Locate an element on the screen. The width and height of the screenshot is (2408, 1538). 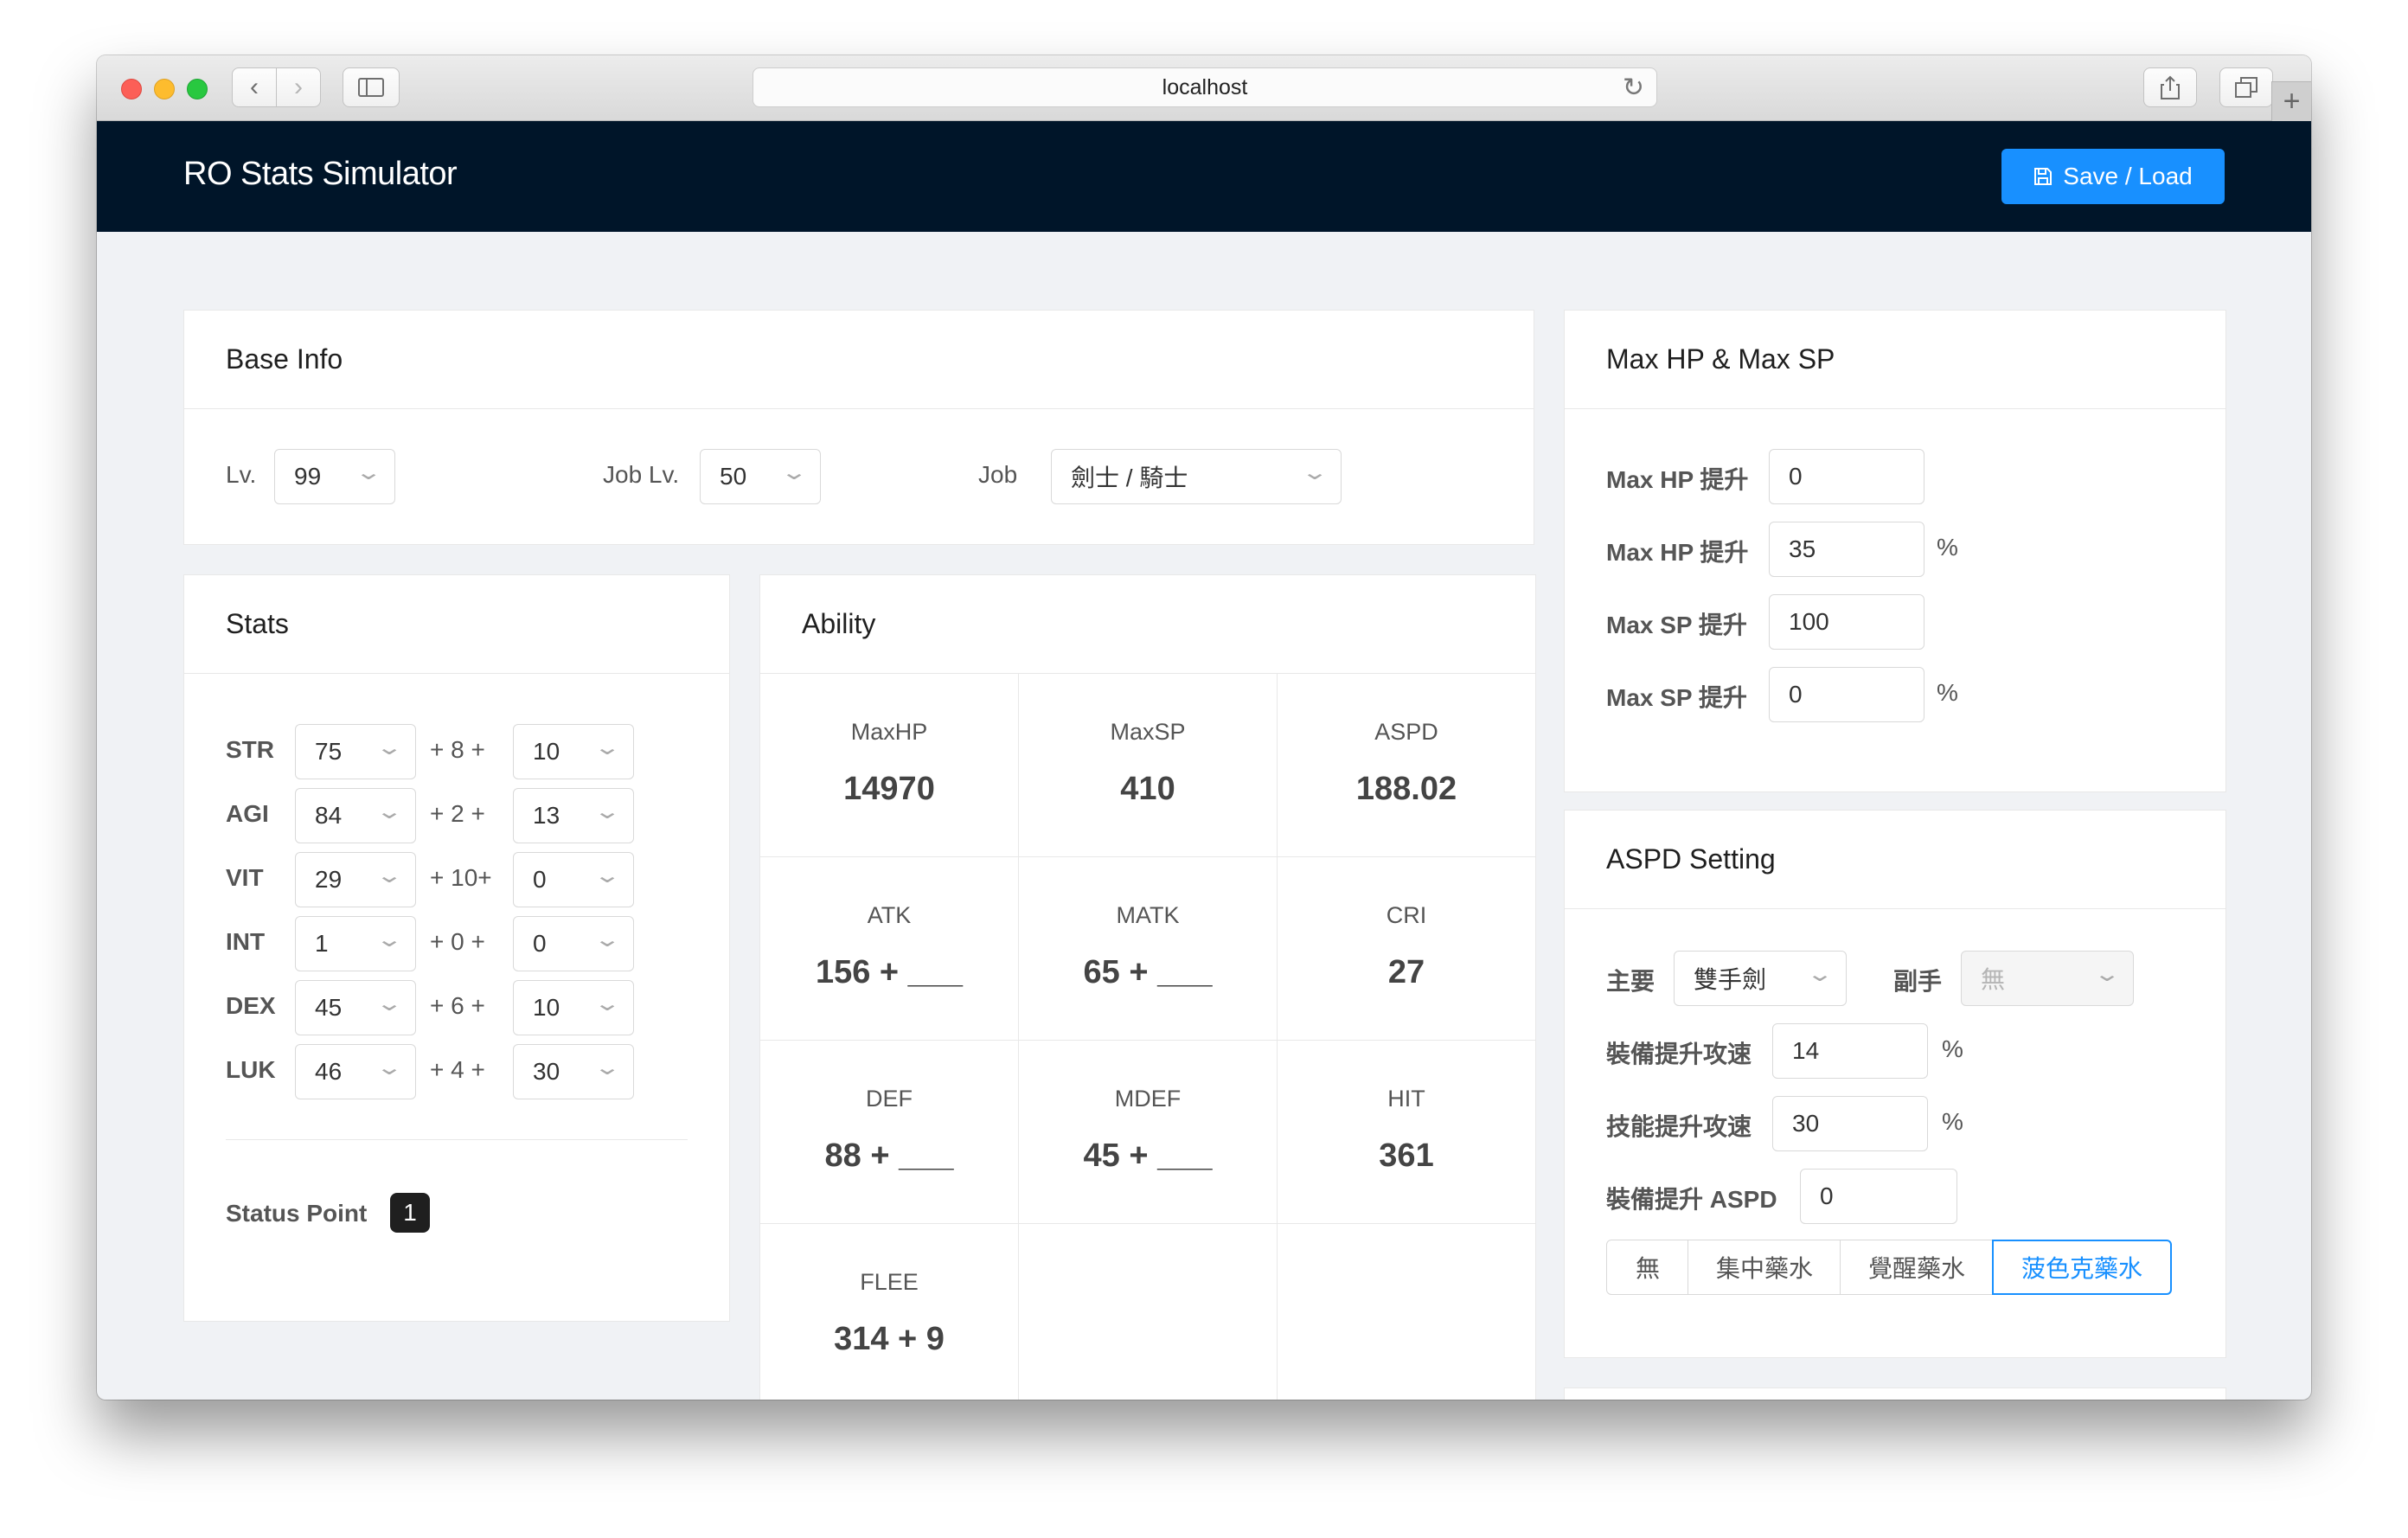
stat-base-select: 45 ⌄ is located at coordinates (355, 1007).